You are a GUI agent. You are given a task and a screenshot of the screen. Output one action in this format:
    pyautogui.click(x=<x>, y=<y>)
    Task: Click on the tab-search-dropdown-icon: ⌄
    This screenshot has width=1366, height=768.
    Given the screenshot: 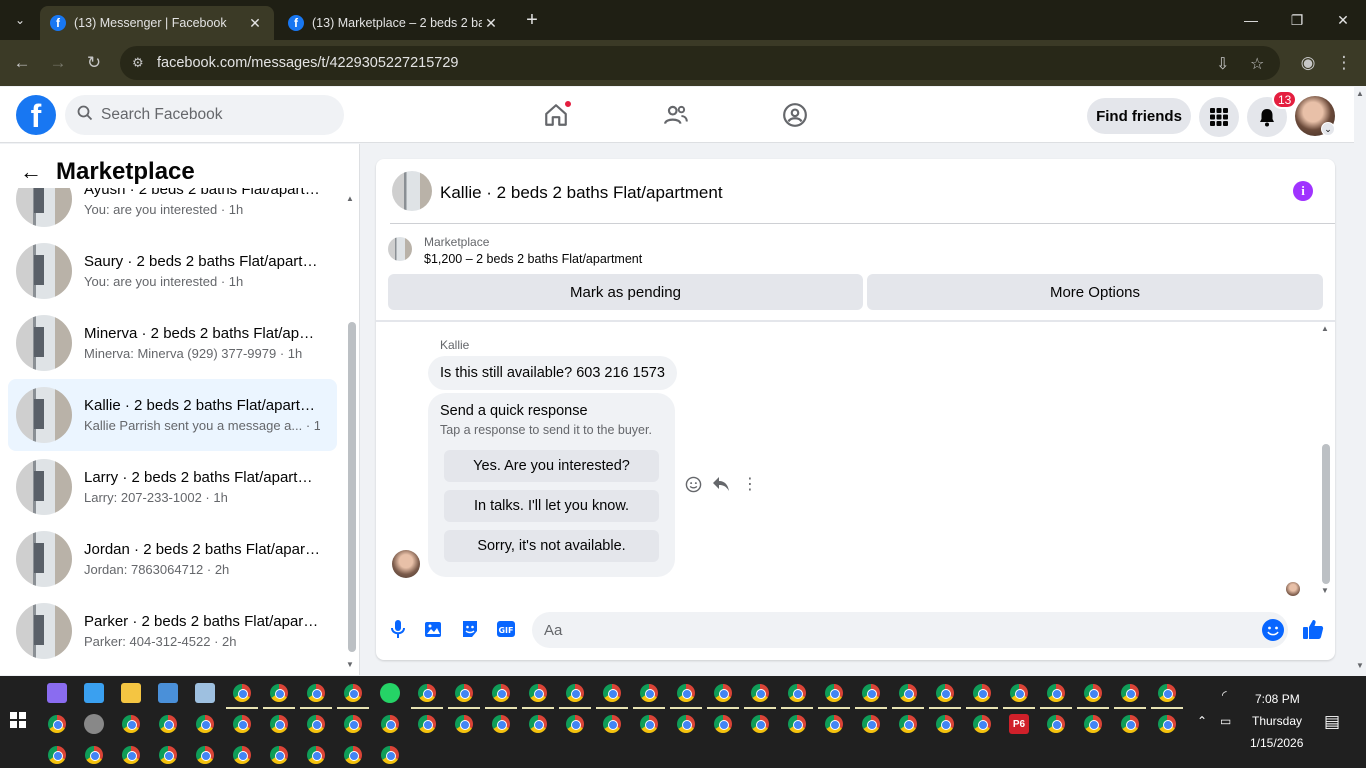 What is the action you would take?
    pyautogui.click(x=20, y=20)
    